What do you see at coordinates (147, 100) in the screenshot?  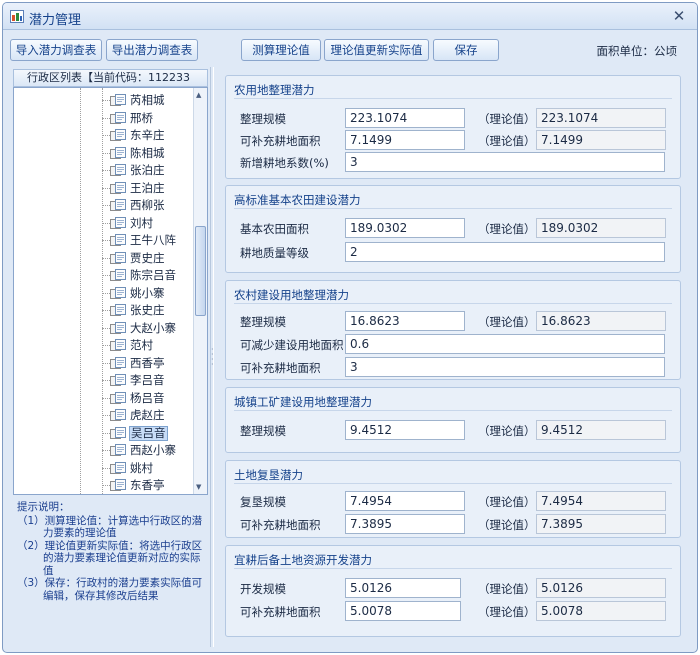 I see `tree-item-label: 芮相城` at bounding box center [147, 100].